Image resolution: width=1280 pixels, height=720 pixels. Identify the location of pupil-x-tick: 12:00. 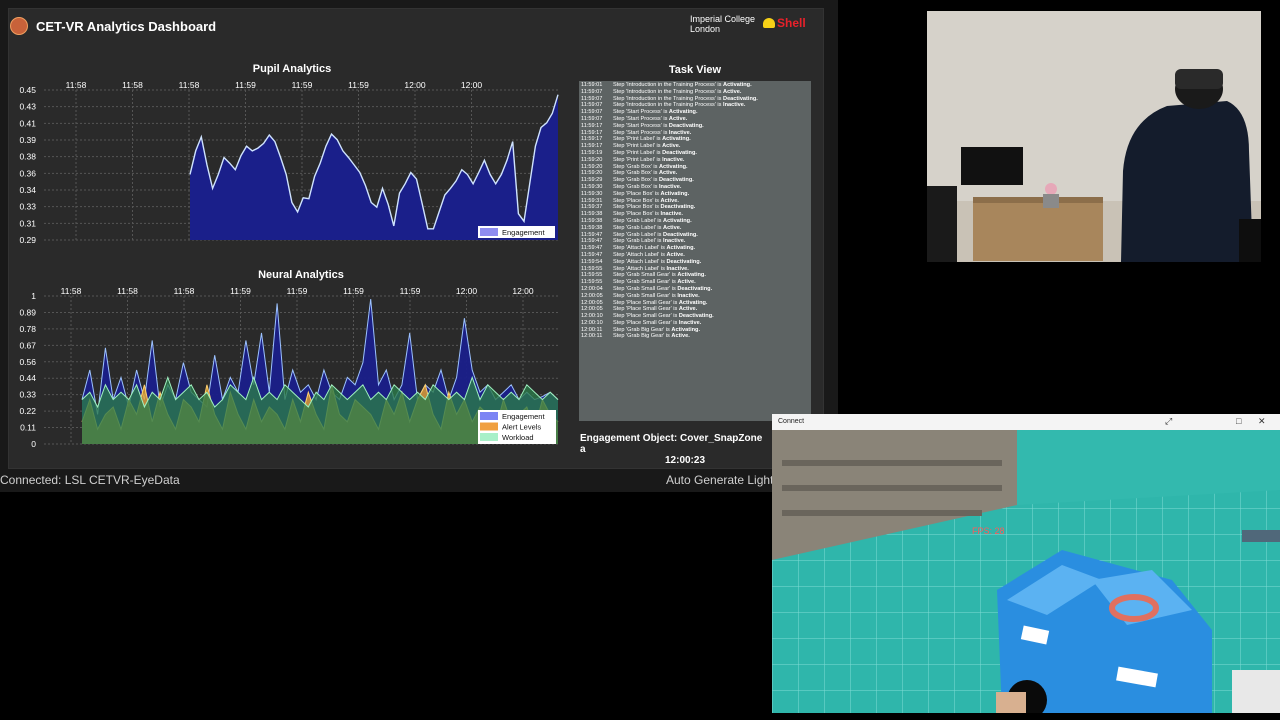
(415, 85).